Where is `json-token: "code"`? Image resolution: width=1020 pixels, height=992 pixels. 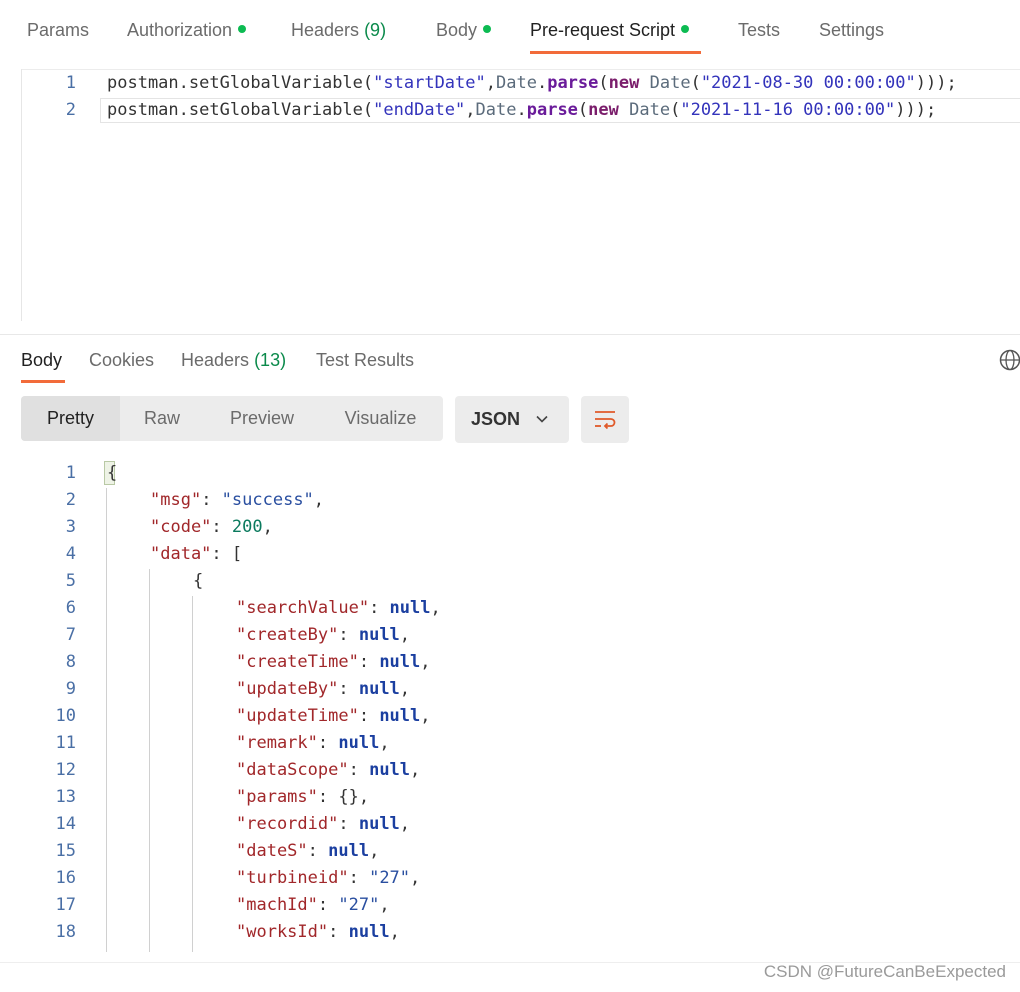 json-token: "code" is located at coordinates (181, 527).